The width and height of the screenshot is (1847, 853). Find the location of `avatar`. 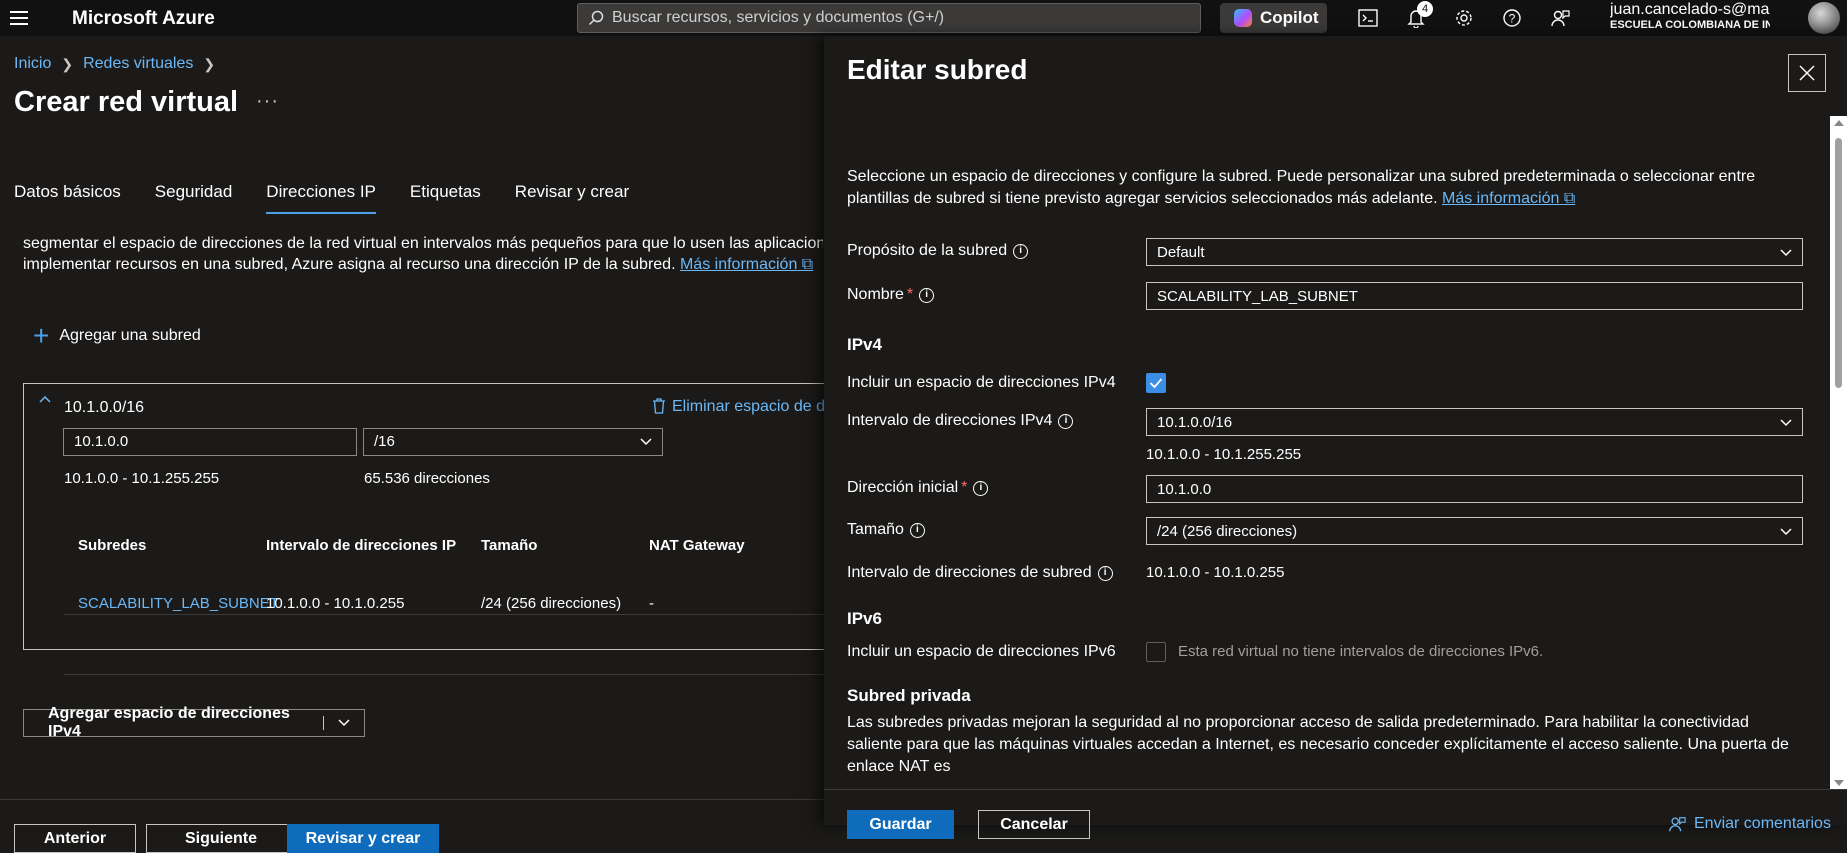

avatar is located at coordinates (1824, 18).